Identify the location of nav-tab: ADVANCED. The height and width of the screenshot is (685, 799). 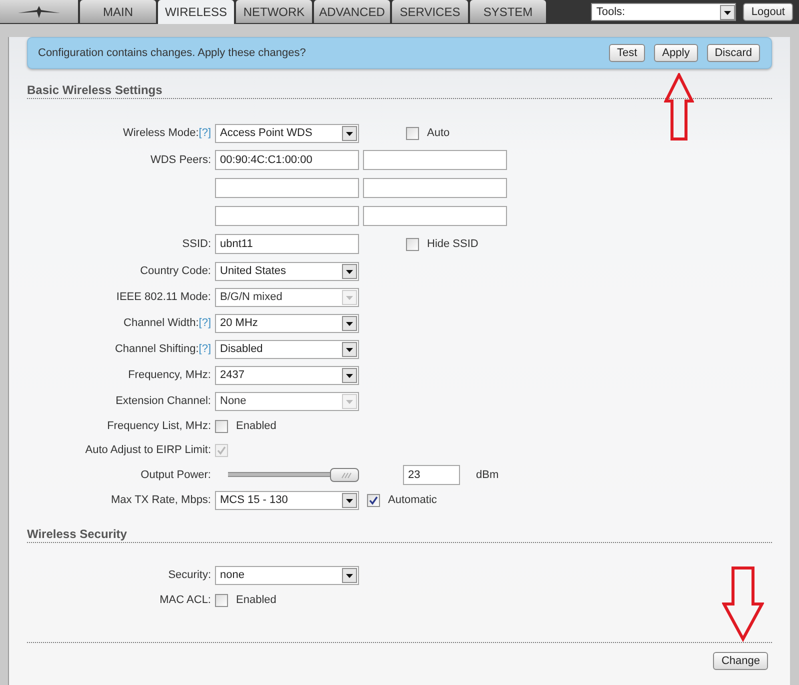
(352, 11).